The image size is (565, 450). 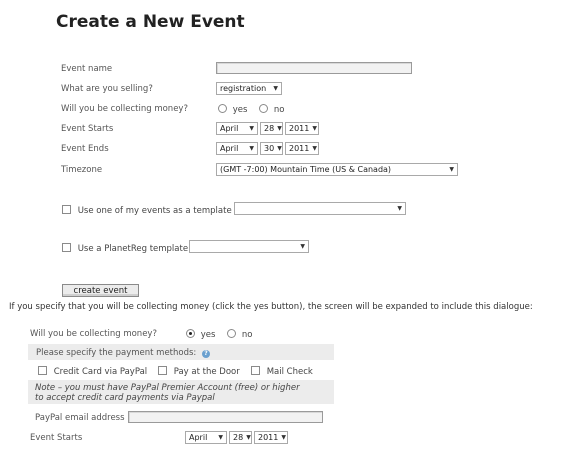 I want to click on ends-day-value: 30, so click(x=269, y=148).